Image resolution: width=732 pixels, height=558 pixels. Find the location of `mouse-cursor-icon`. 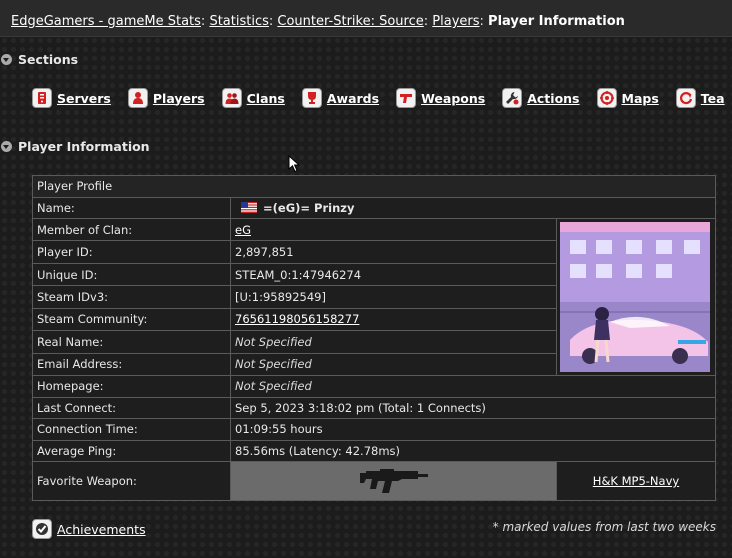

mouse-cursor-icon is located at coordinates (294, 164).